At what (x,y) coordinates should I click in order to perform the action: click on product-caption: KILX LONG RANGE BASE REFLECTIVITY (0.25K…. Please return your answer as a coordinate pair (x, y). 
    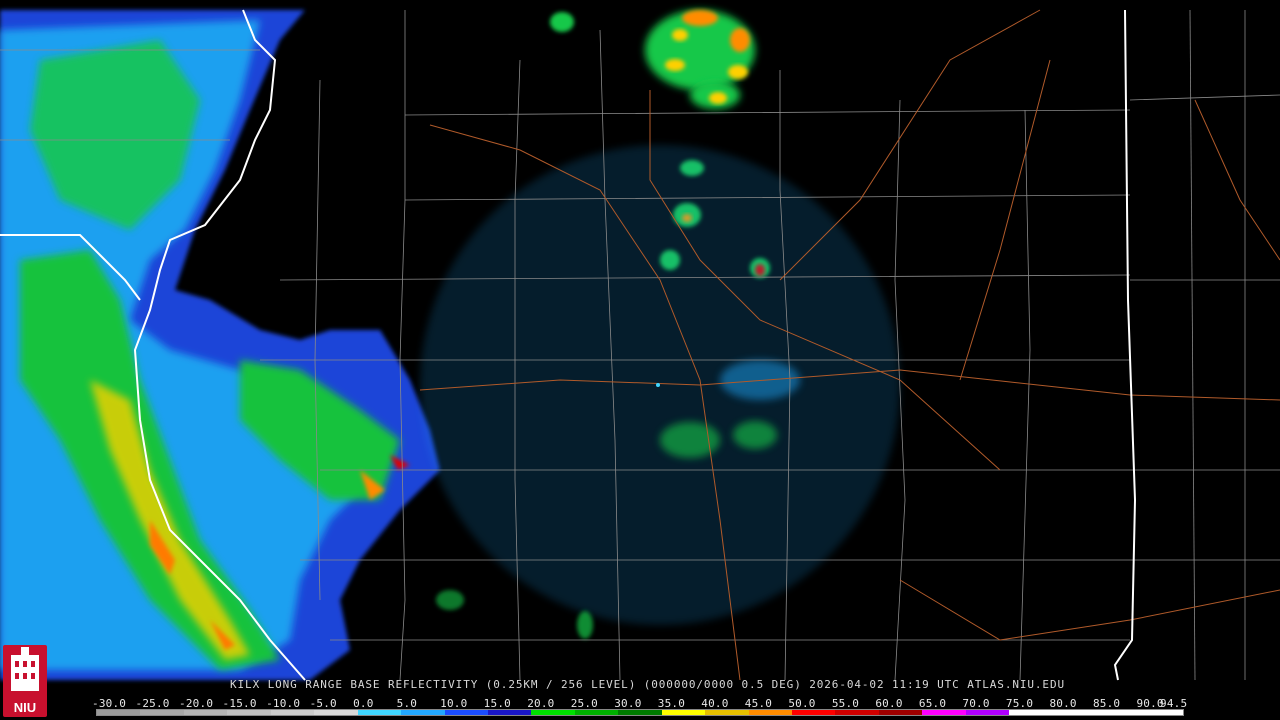
    Looking at the image, I should click on (648, 684).